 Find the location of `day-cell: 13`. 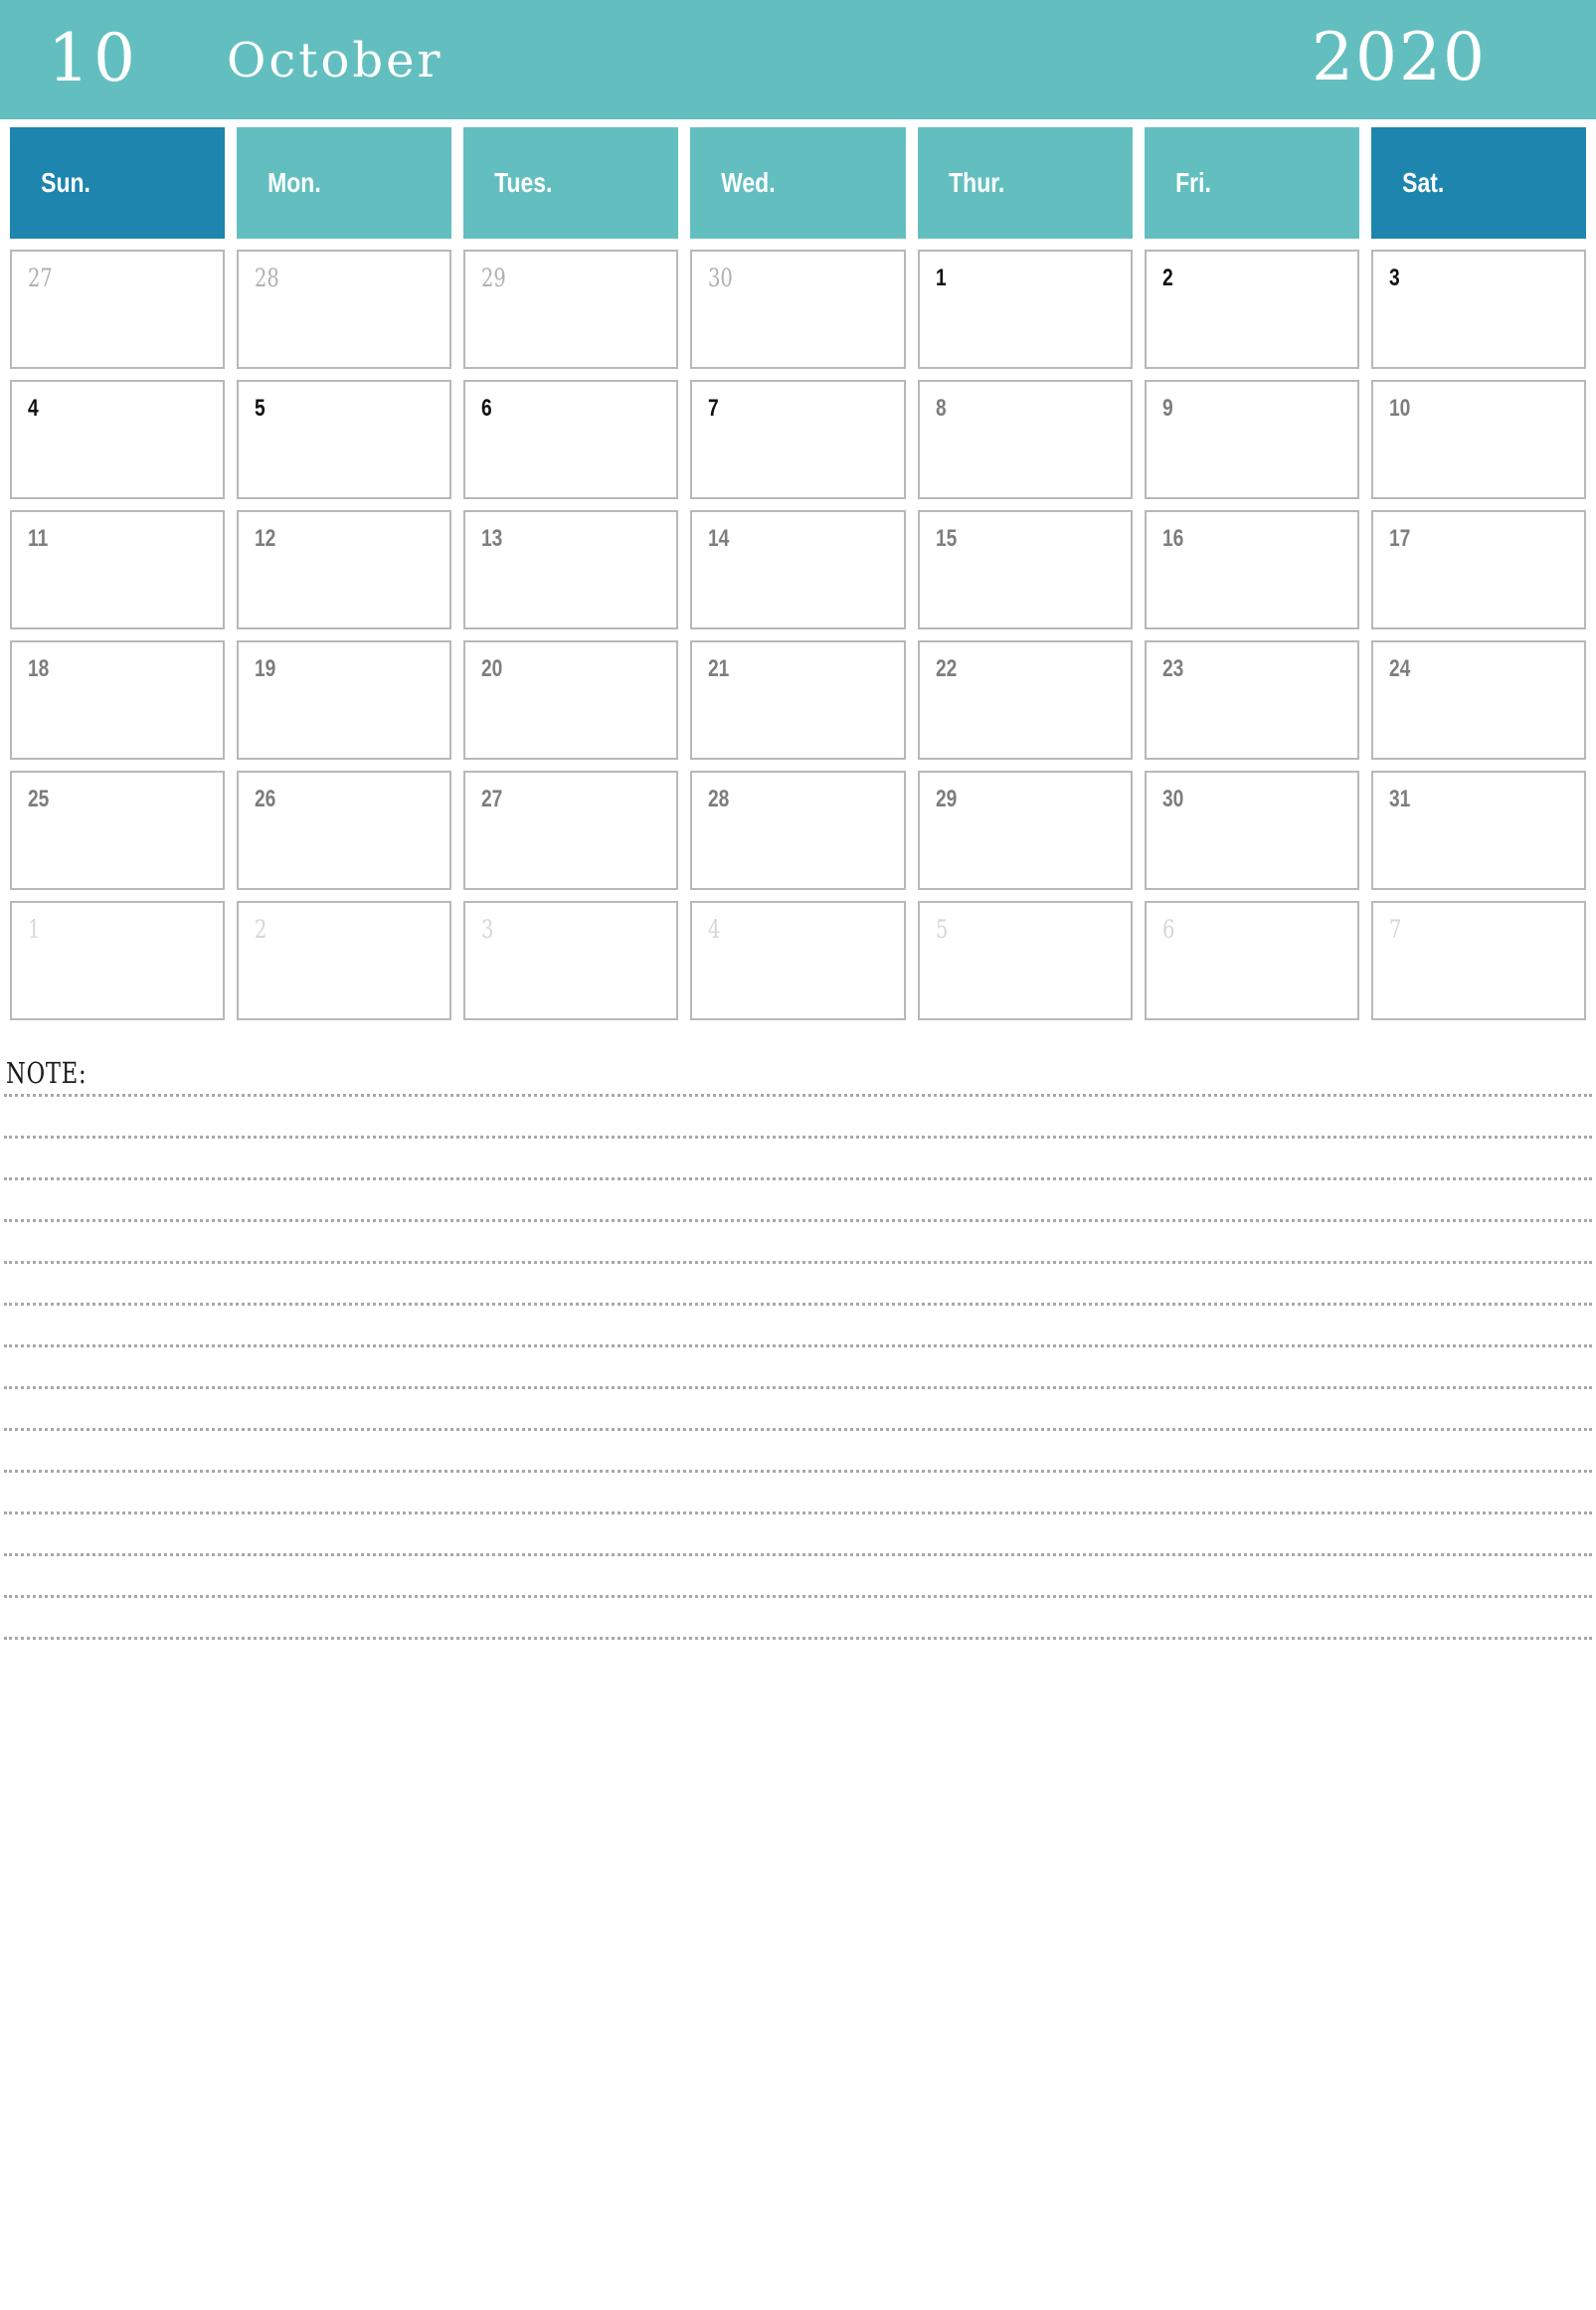

day-cell: 13 is located at coordinates (571, 569).